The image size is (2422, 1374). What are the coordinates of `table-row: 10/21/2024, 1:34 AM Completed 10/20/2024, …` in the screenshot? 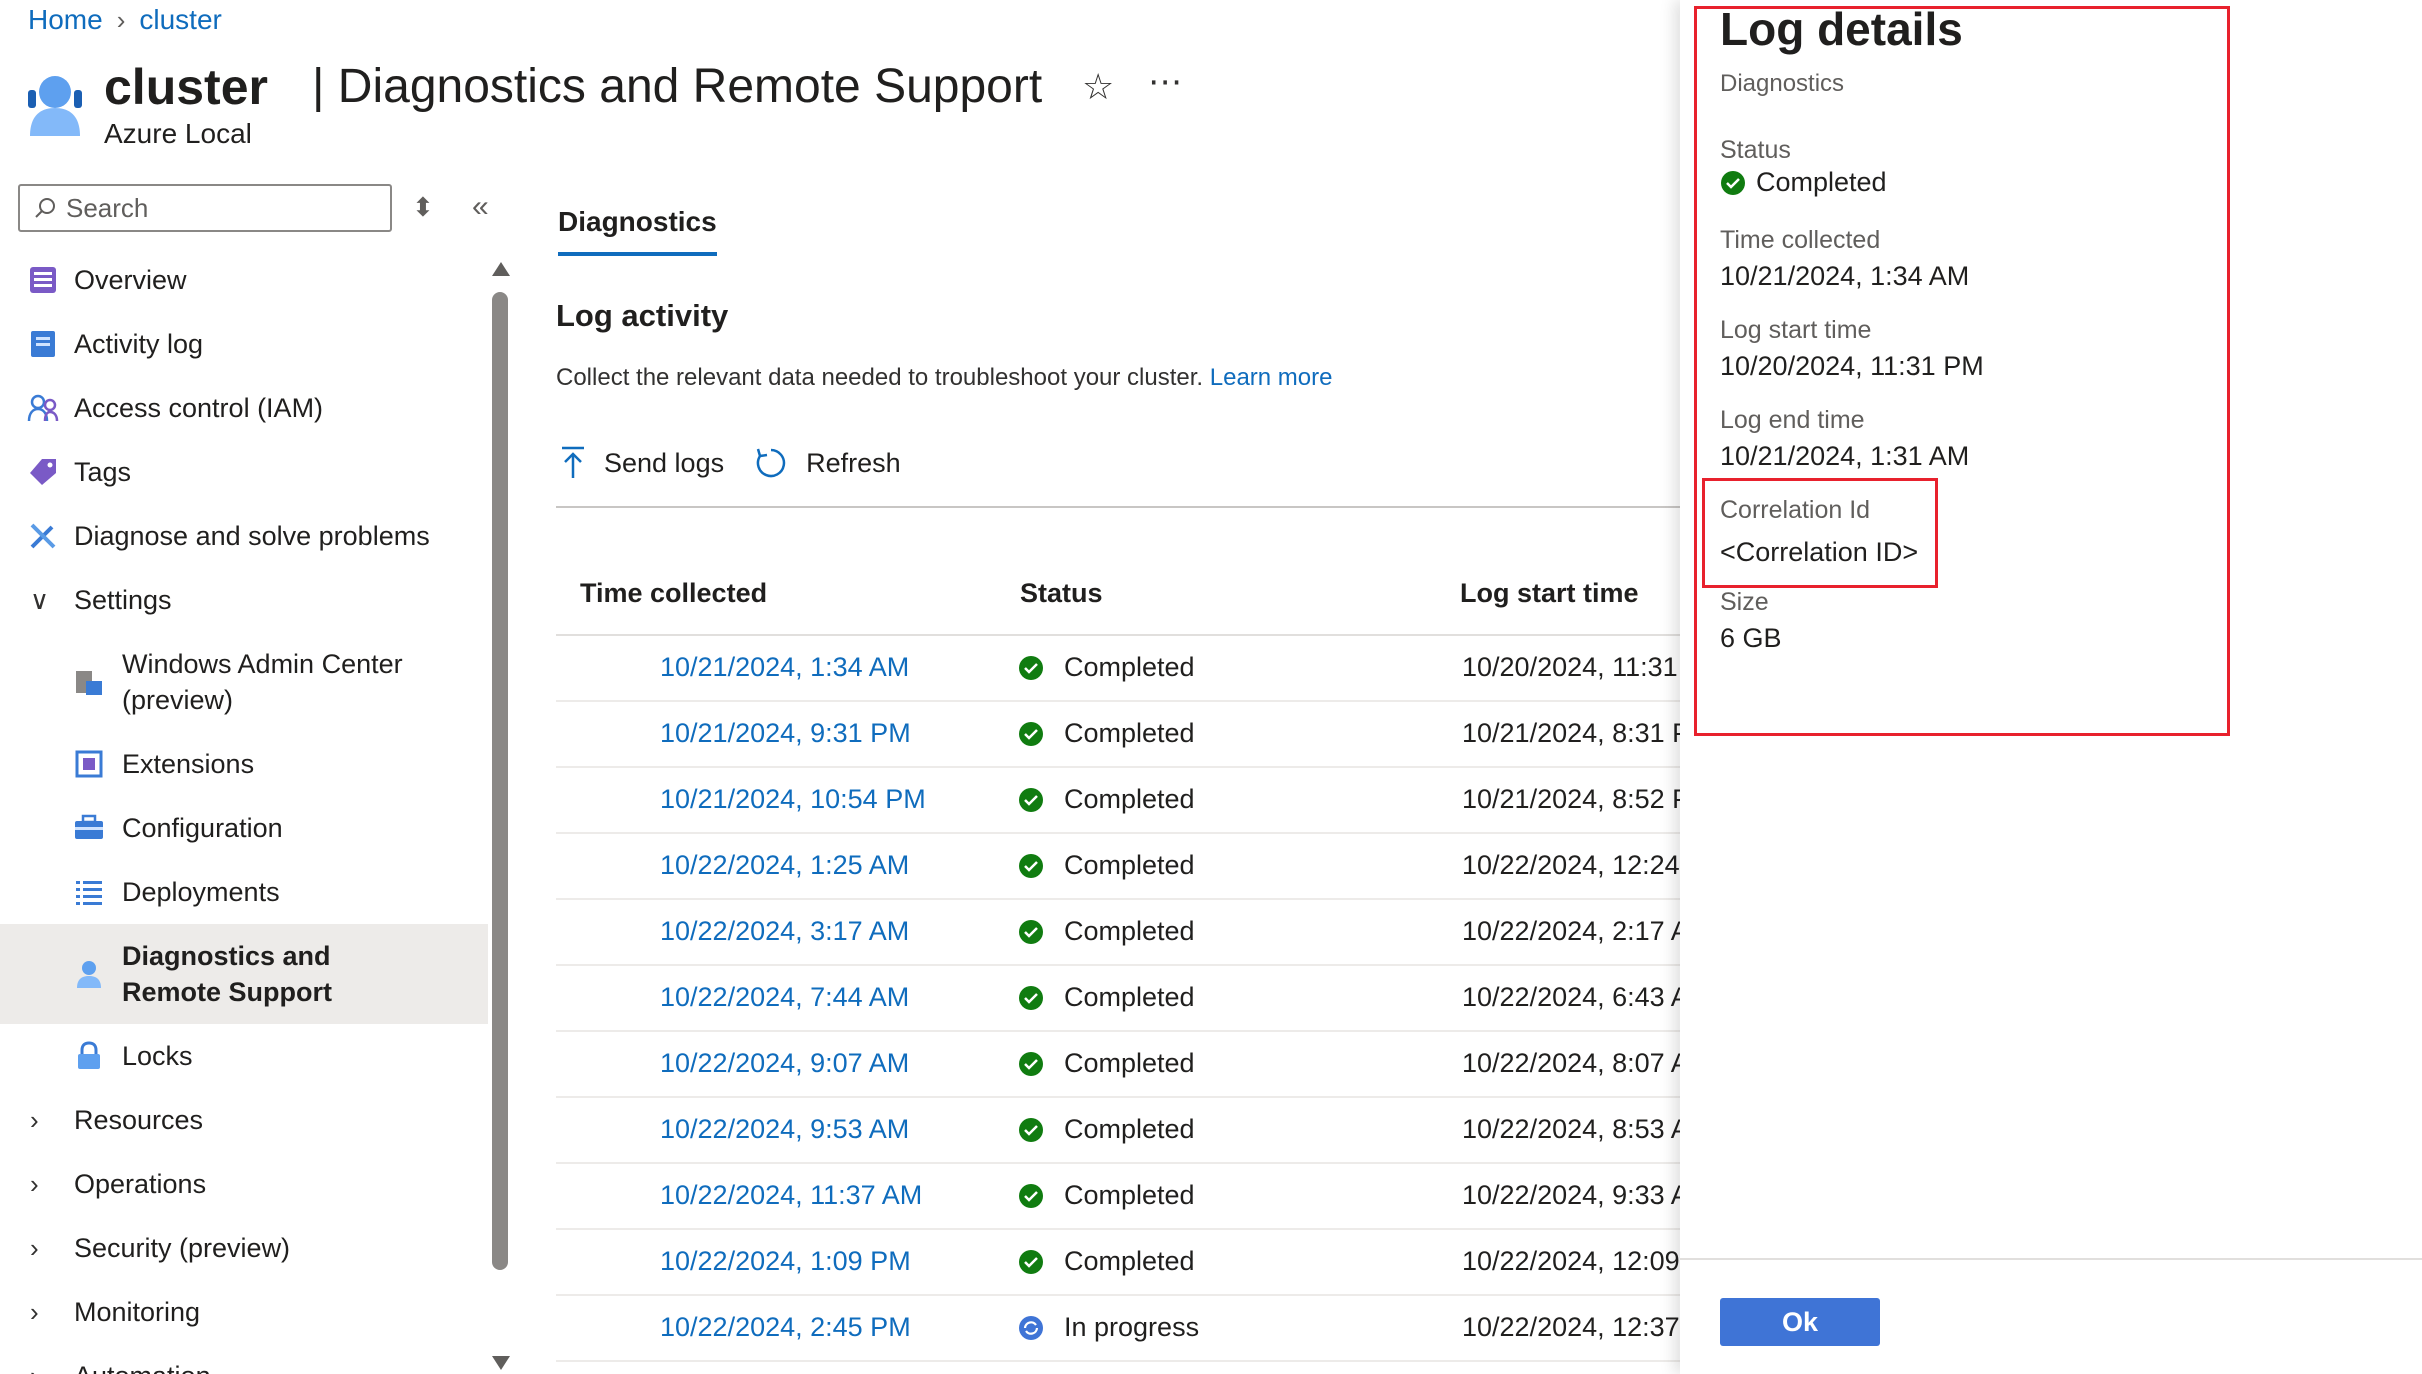 It's located at (1118, 669).